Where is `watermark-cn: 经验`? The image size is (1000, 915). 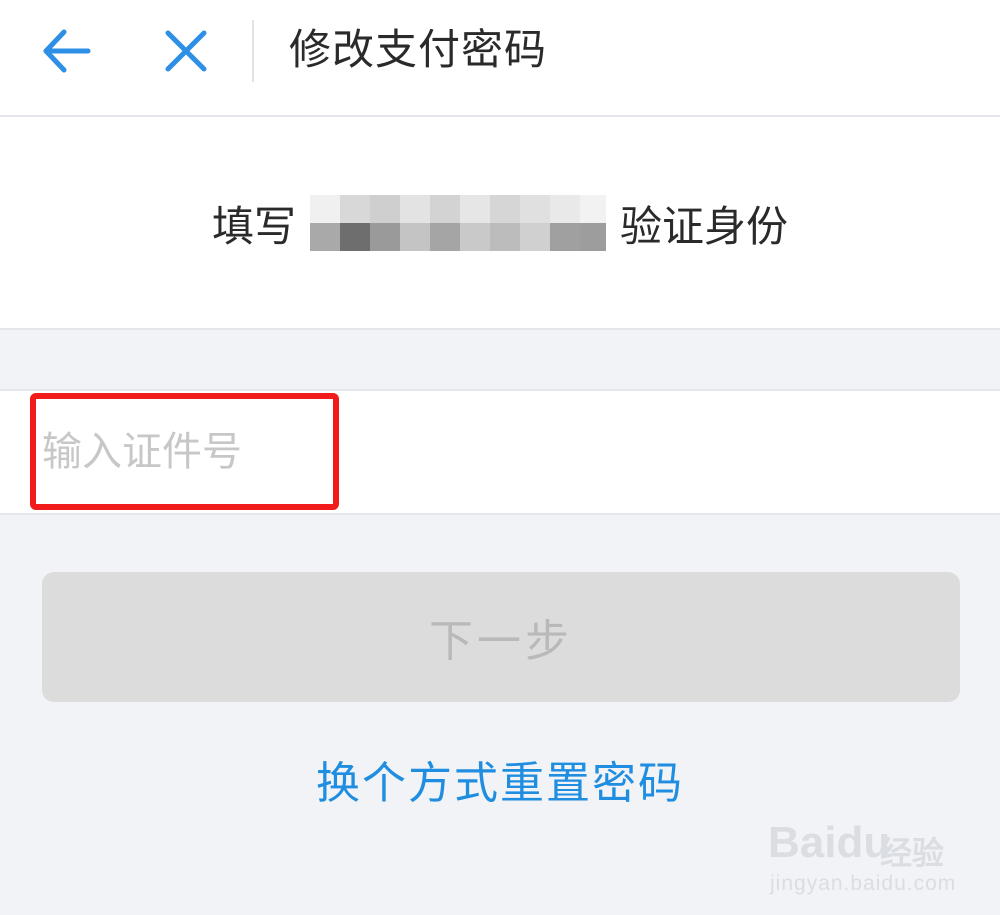
watermark-cn: 经验 is located at coordinates (912, 853).